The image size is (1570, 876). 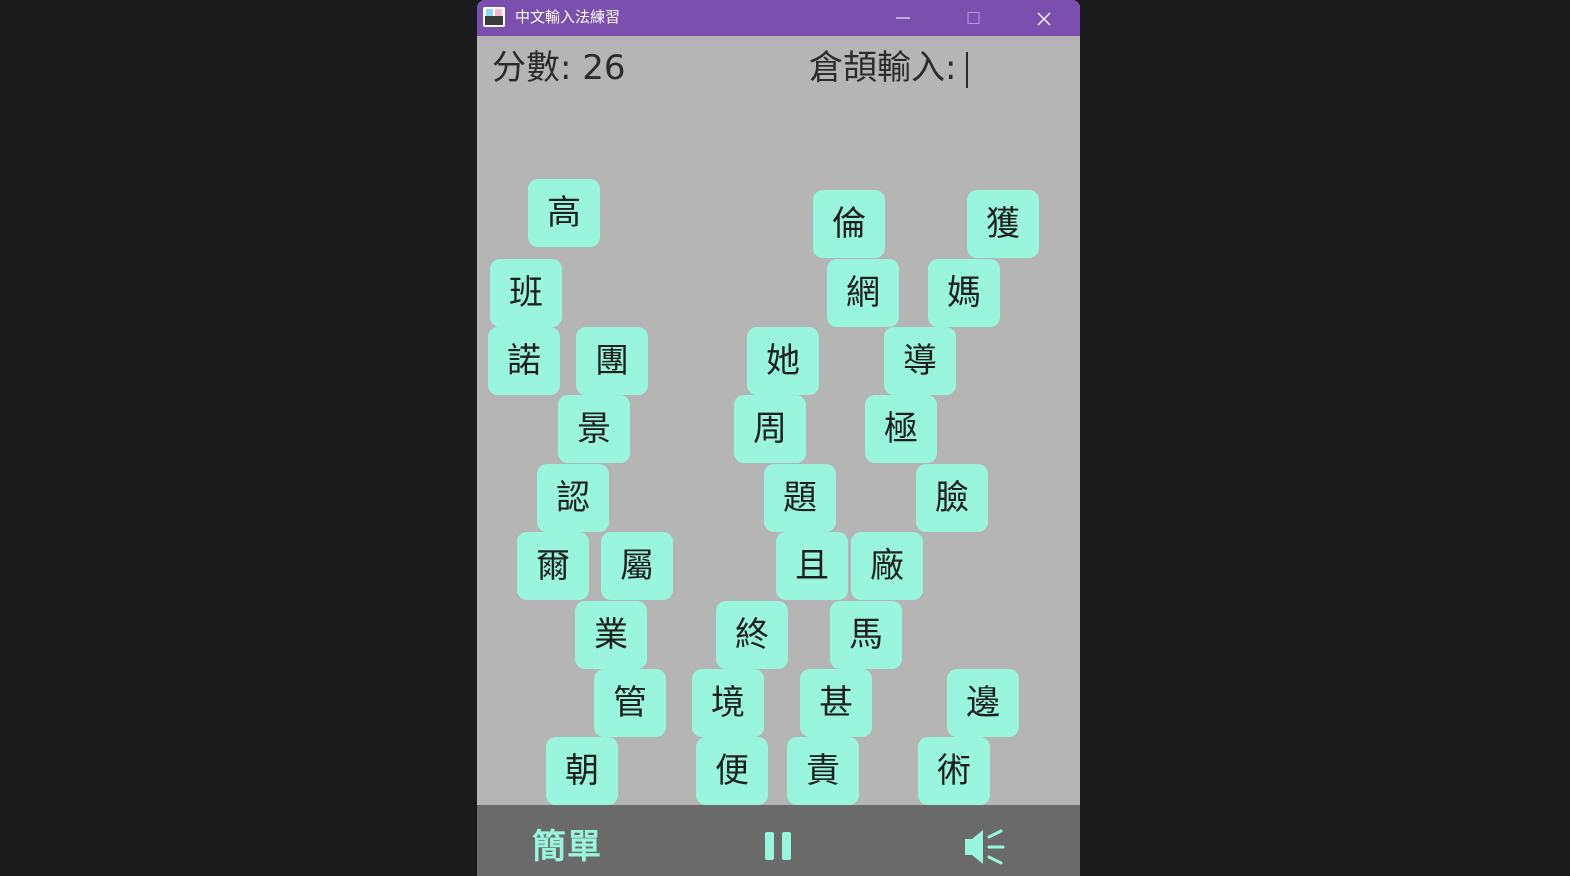 What do you see at coordinates (836, 703) in the screenshot?
I see `char-tile: 甚` at bounding box center [836, 703].